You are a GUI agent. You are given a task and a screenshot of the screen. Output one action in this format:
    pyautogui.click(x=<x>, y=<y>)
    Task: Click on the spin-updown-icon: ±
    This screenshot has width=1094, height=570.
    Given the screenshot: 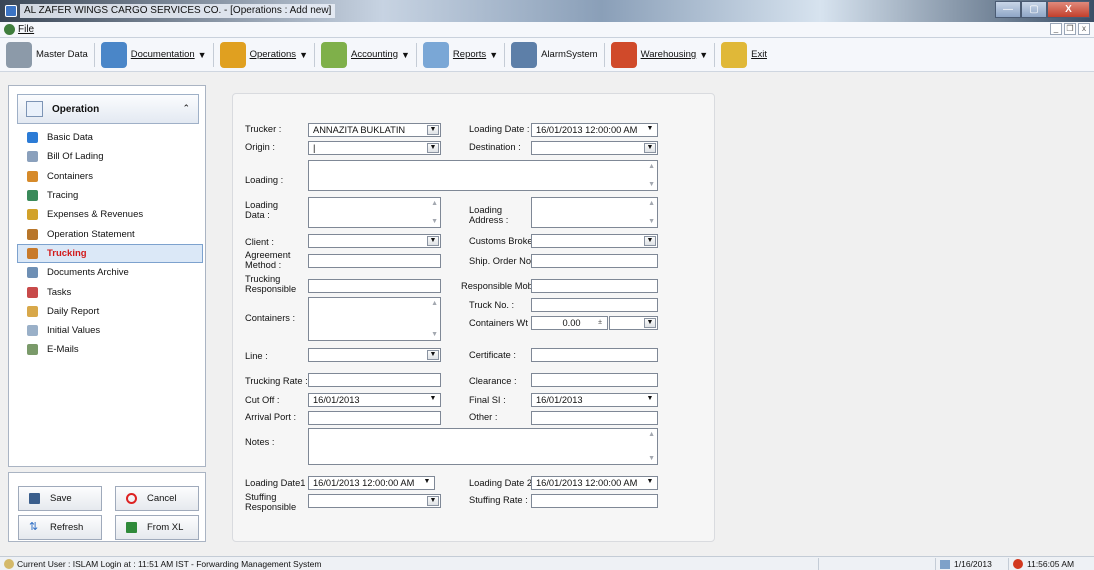 What is the action you would take?
    pyautogui.click(x=600, y=323)
    